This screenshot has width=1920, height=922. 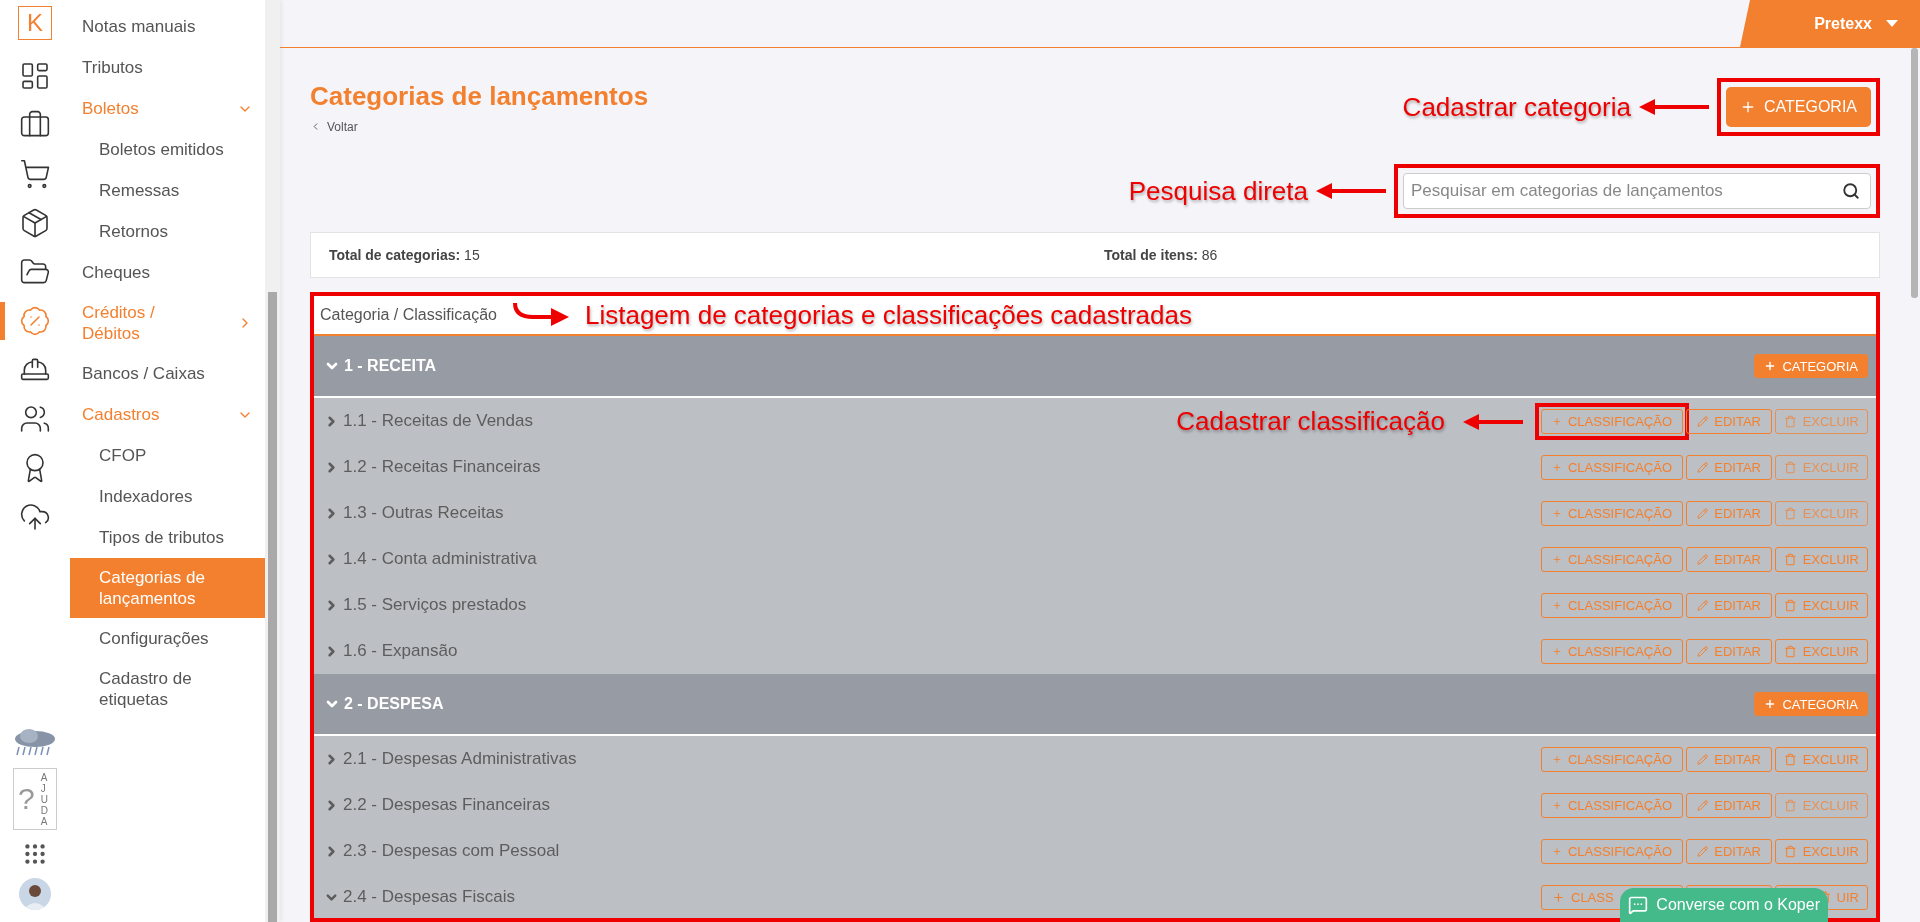 What do you see at coordinates (384, 704) in the screenshot?
I see `category-label: 2 - DESPESA` at bounding box center [384, 704].